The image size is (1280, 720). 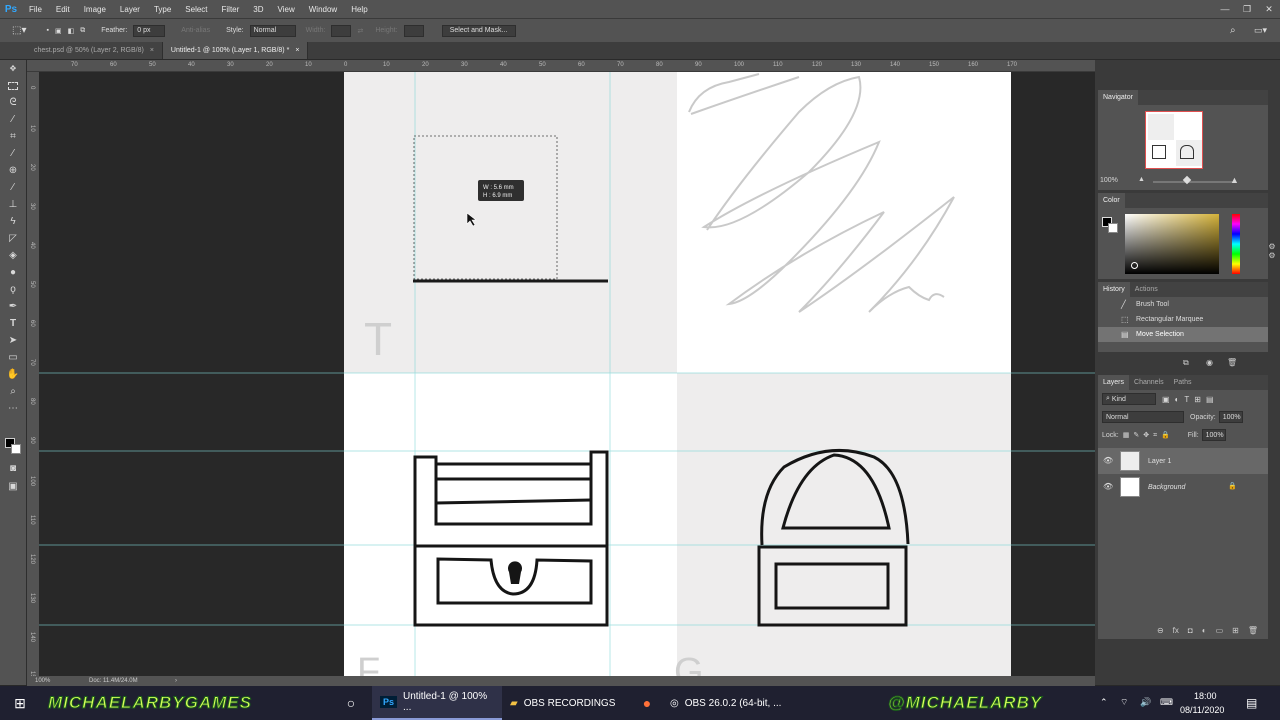 What do you see at coordinates (81, 50) in the screenshot?
I see `tab-chest-psd: chest.psd @ 50% (Layer 2, RGB/8) ×` at bounding box center [81, 50].